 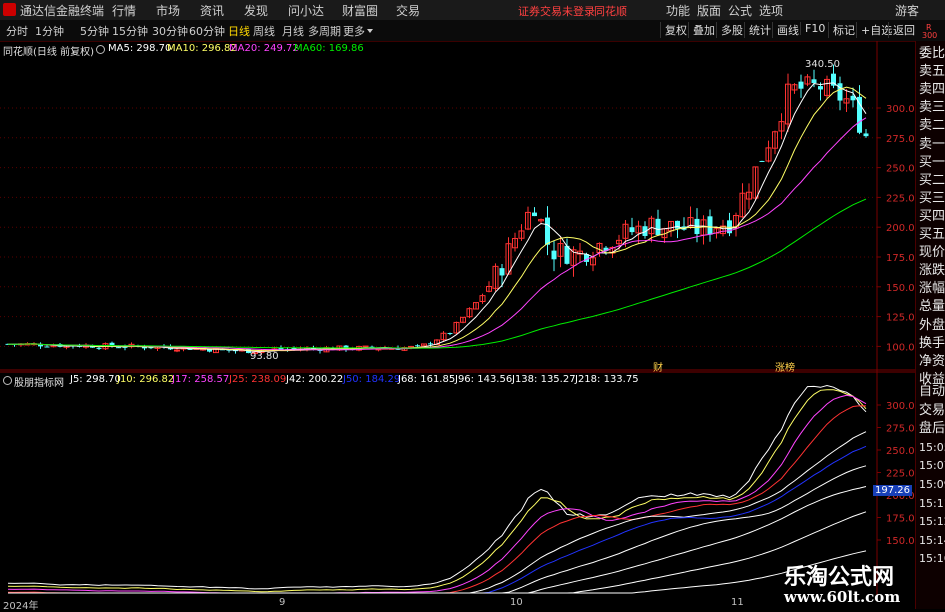 I want to click on period-multi: 多周期, so click(x=324, y=31).